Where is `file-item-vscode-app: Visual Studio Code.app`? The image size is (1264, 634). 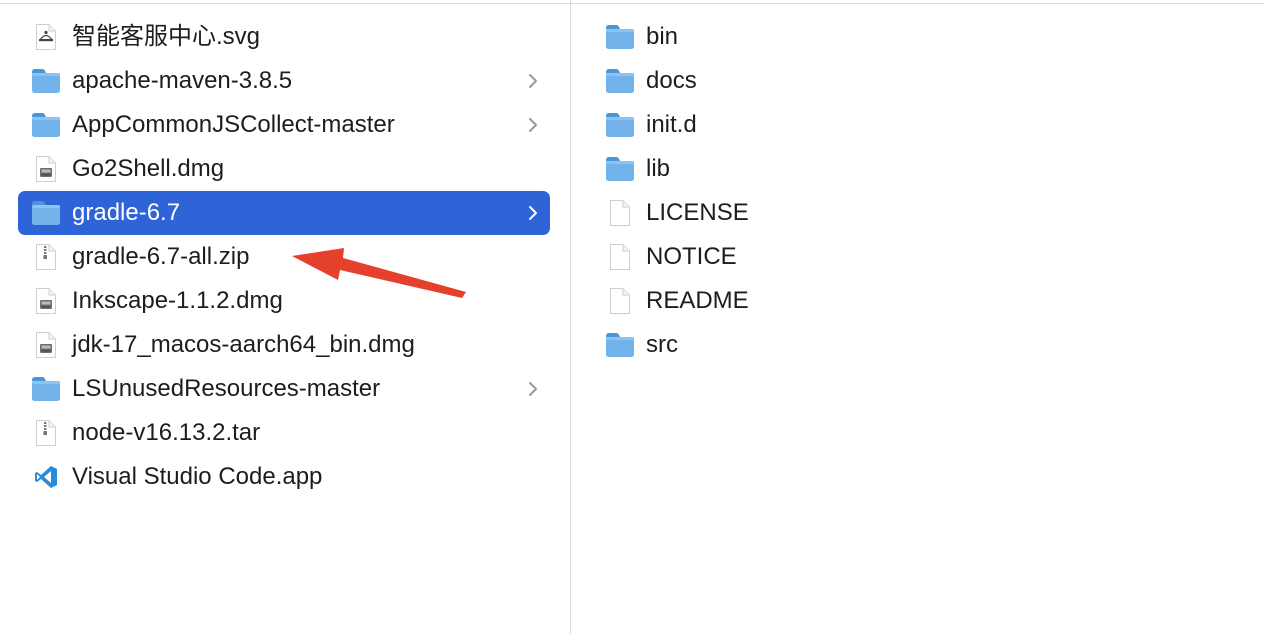
file-item-vscode-app: Visual Studio Code.app is located at coordinates (284, 477).